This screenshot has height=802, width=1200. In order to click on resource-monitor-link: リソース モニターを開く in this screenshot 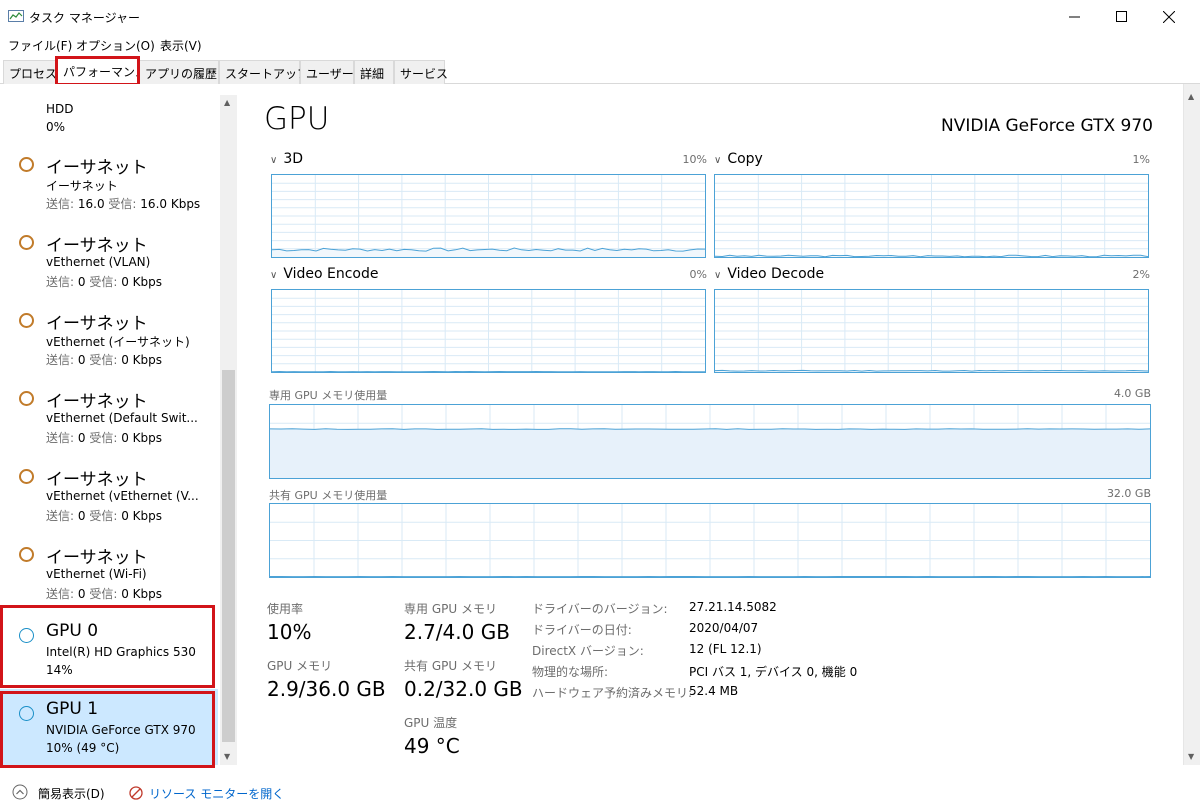, I will do `click(216, 793)`.